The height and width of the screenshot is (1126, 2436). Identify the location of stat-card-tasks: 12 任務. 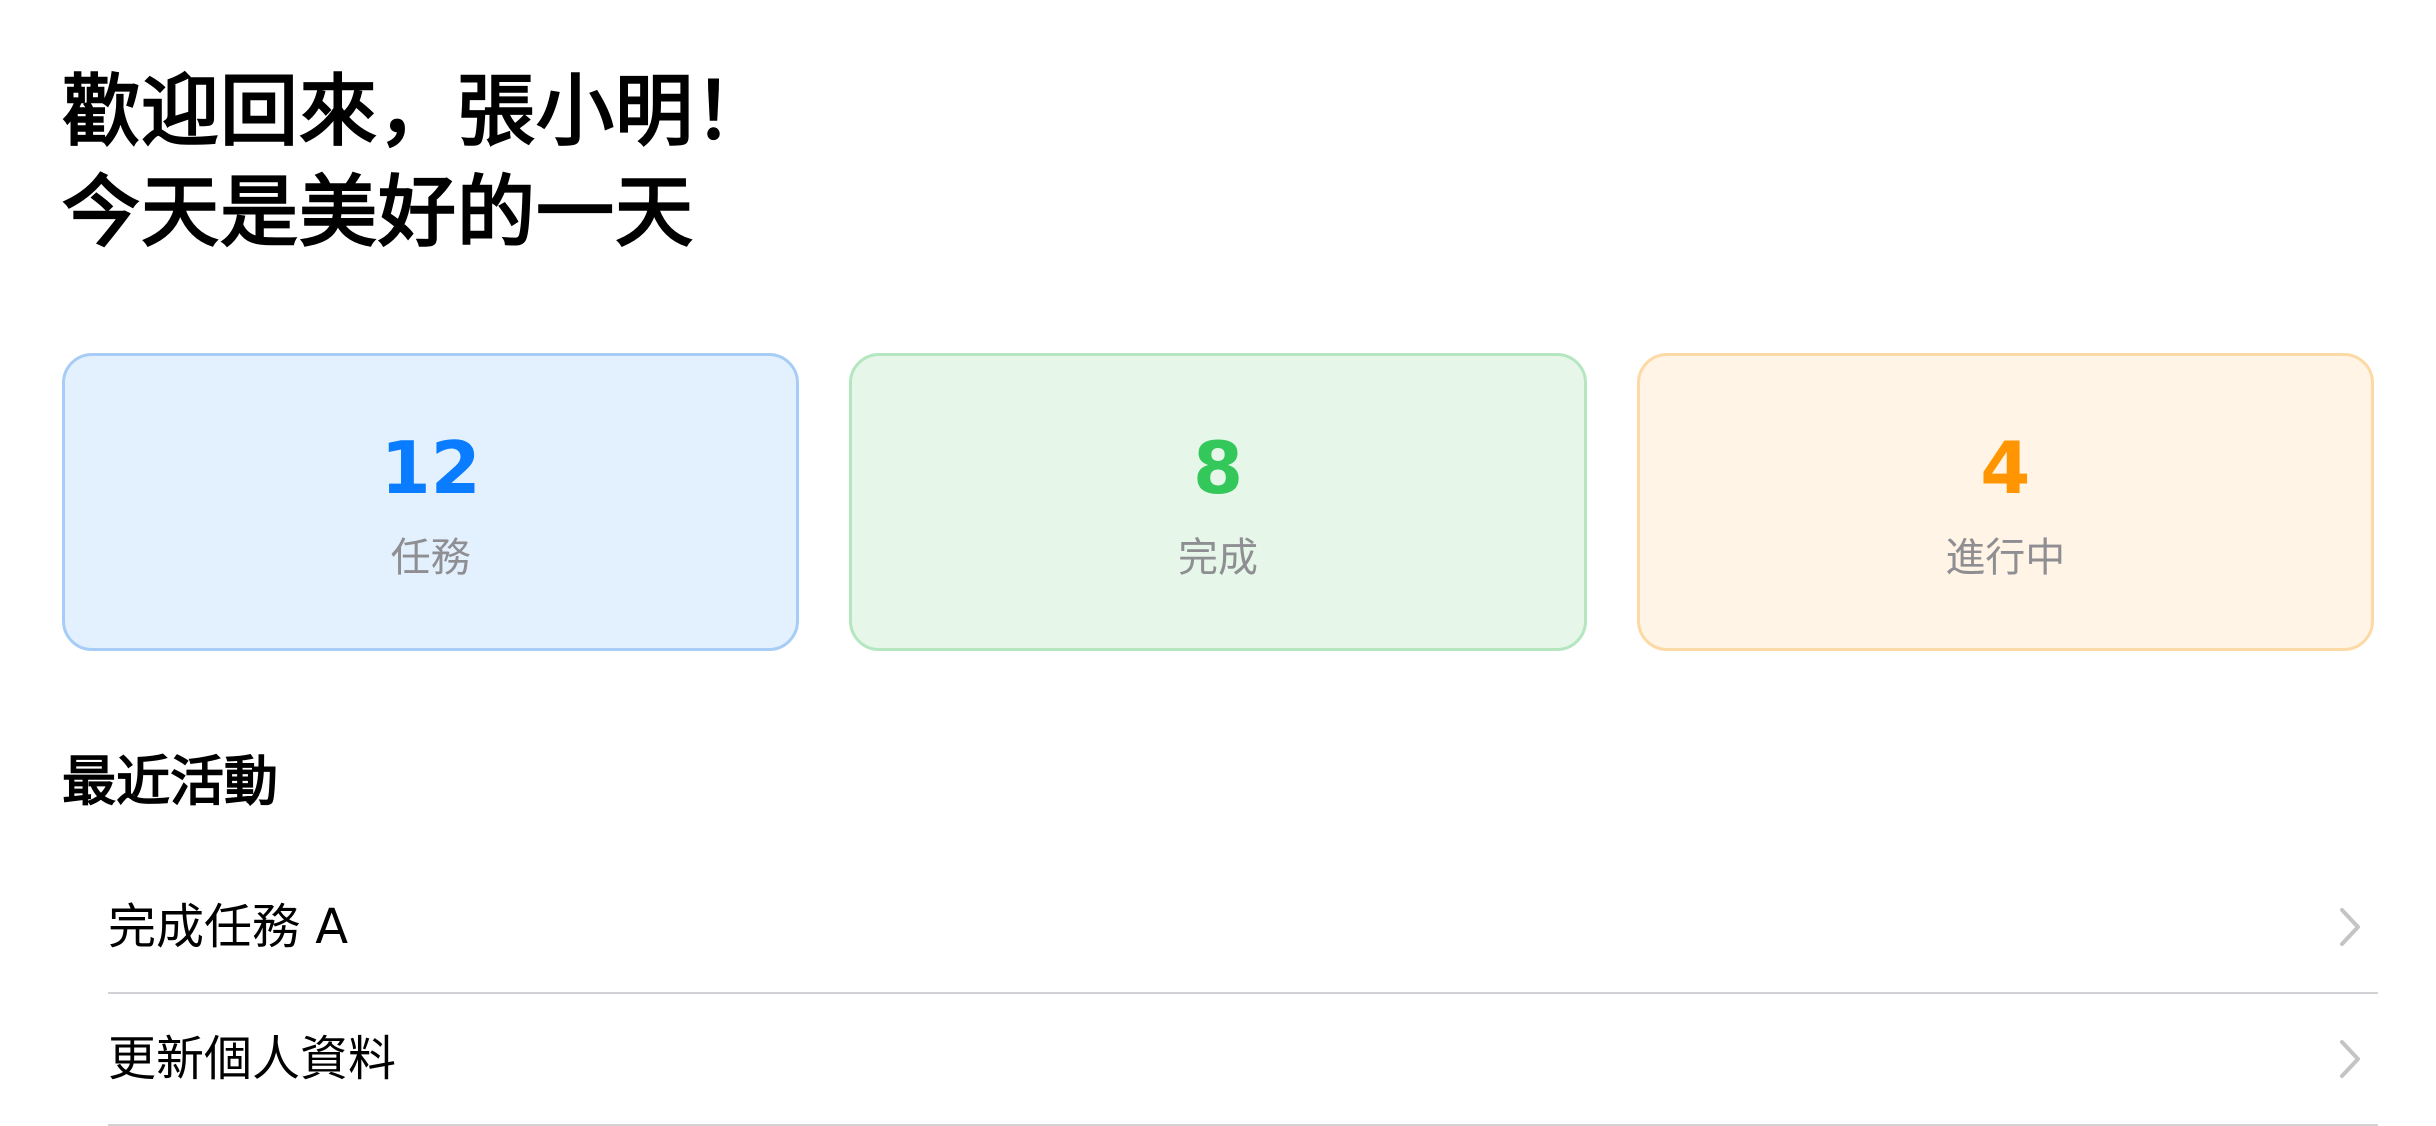
(431, 502).